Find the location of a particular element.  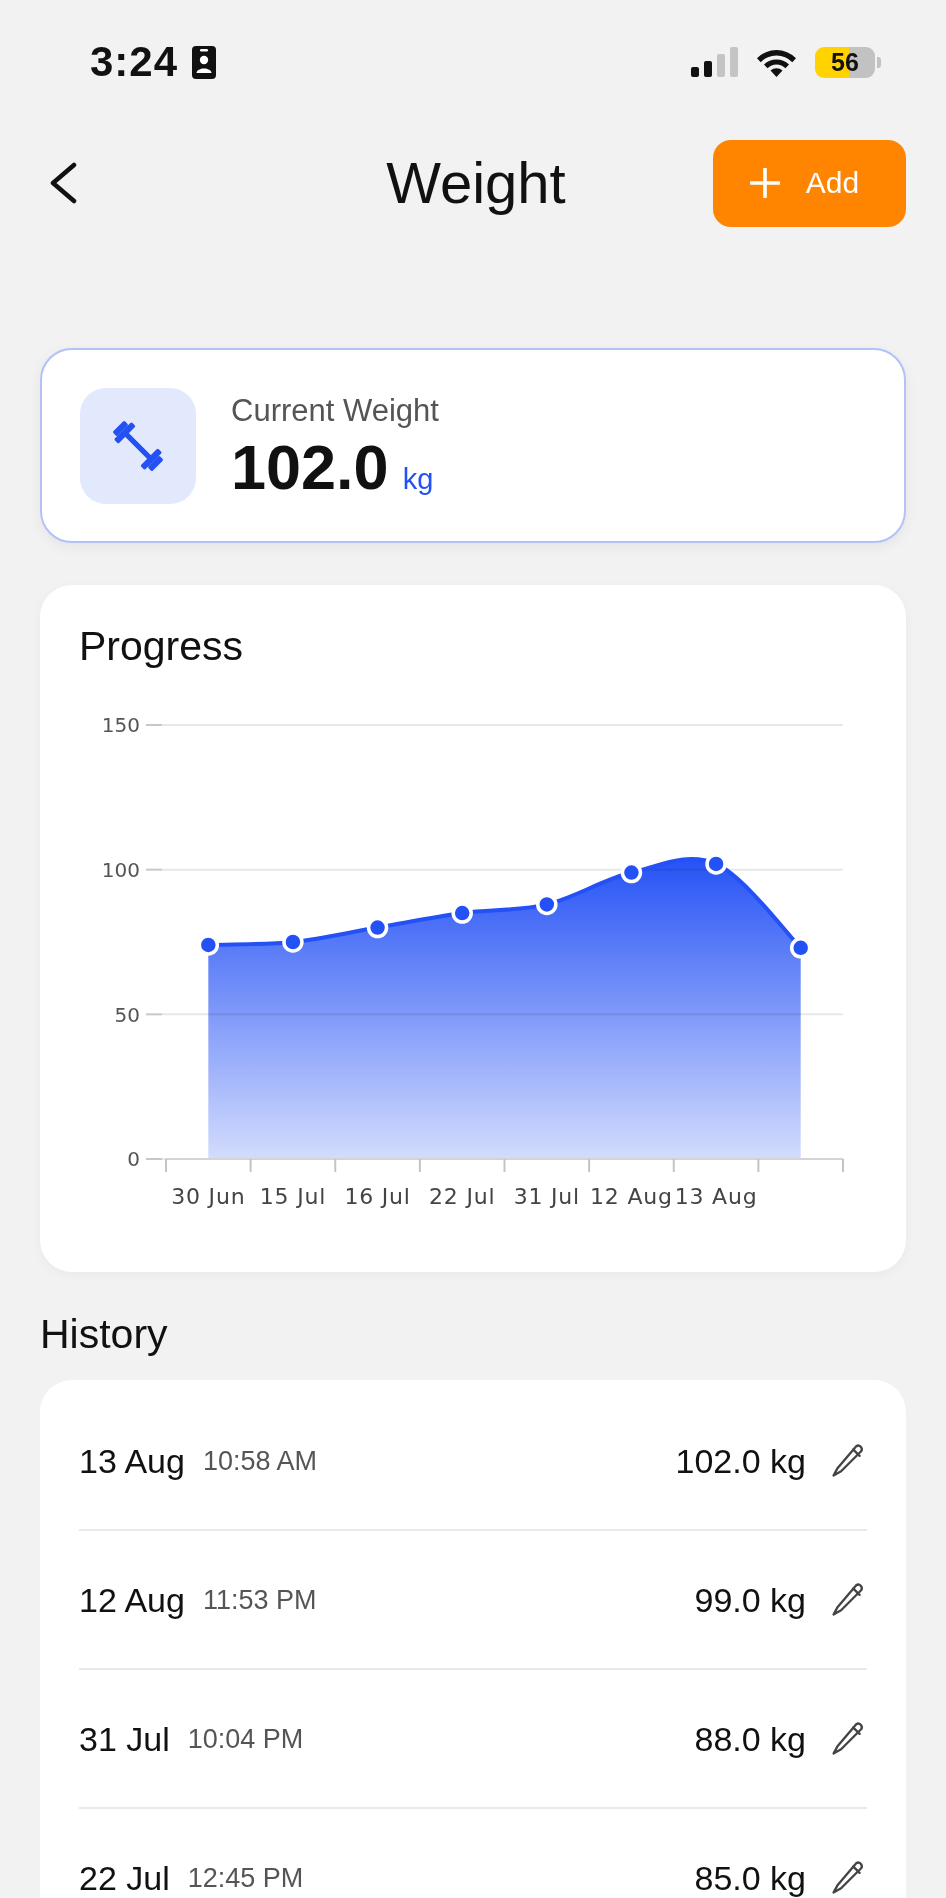

current-weight-value: 102.0 is located at coordinates (310, 466).